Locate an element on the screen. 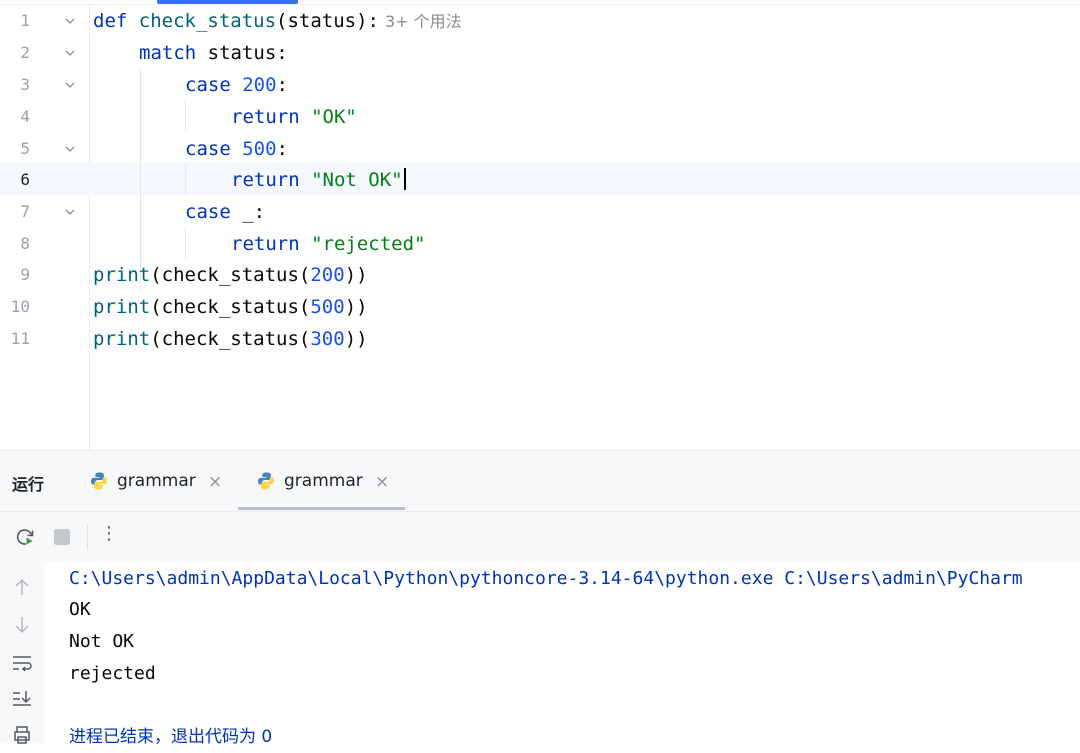 This screenshot has height=753, width=1080. line-number: 5 is located at coordinates (25, 148).